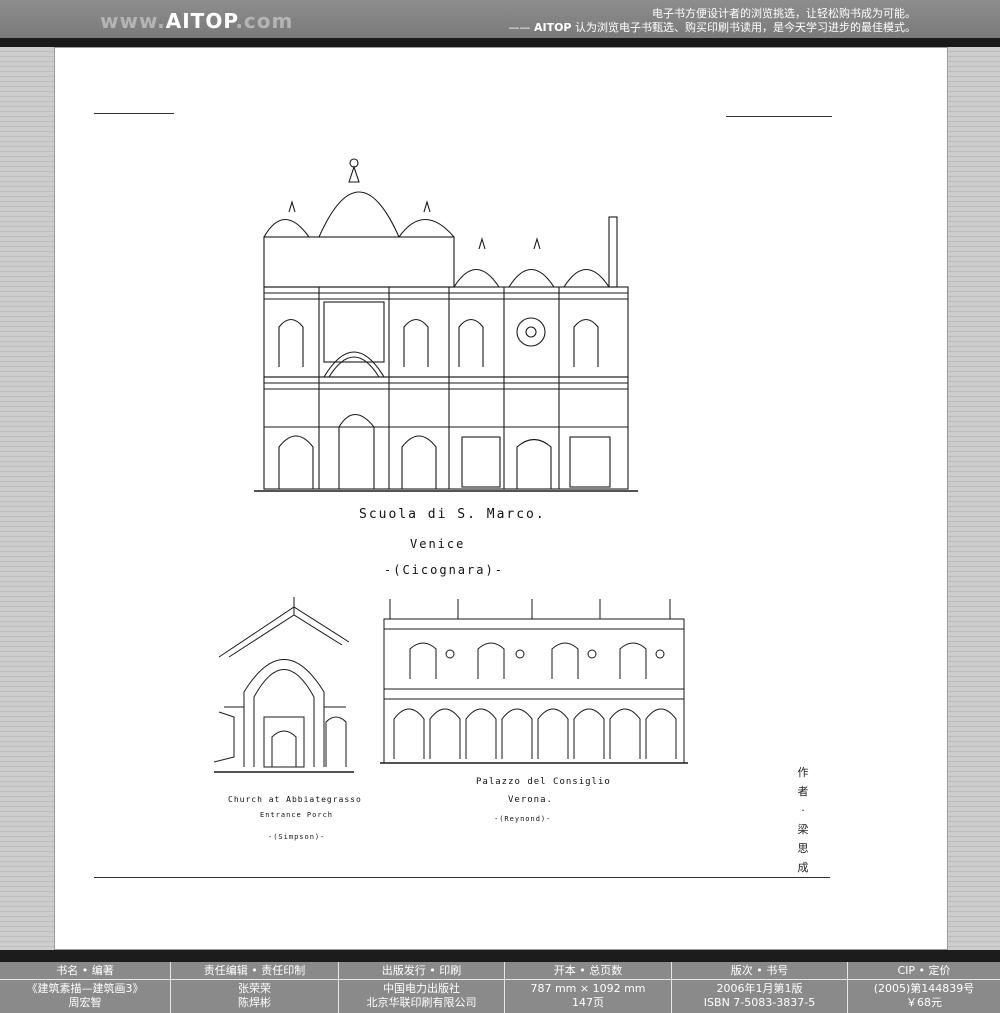  Describe the element at coordinates (421, 1002) in the screenshot. I see `col-value: 北京华联印刷有限公司` at that location.